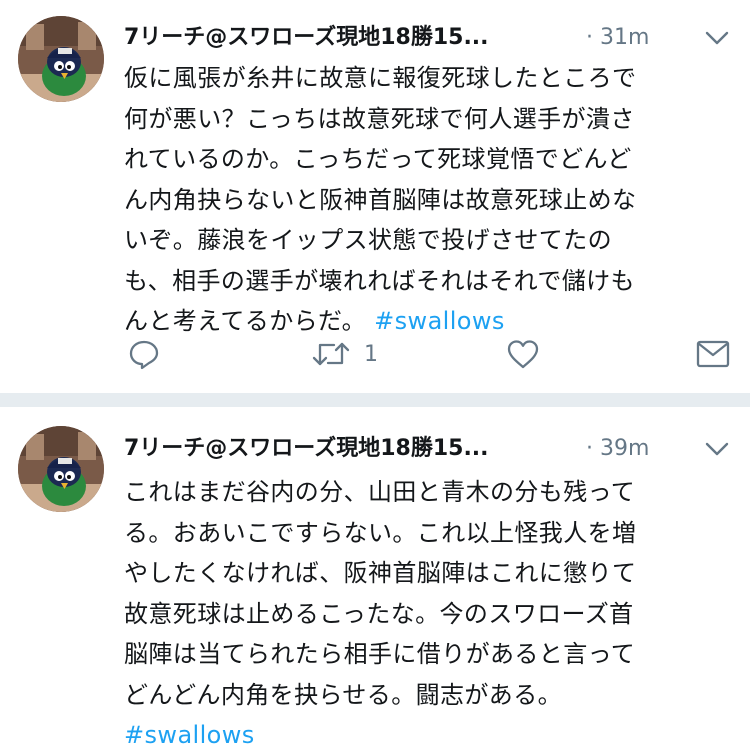 The height and width of the screenshot is (756, 750). What do you see at coordinates (617, 449) in the screenshot?
I see `timestamp: · 39m` at bounding box center [617, 449].